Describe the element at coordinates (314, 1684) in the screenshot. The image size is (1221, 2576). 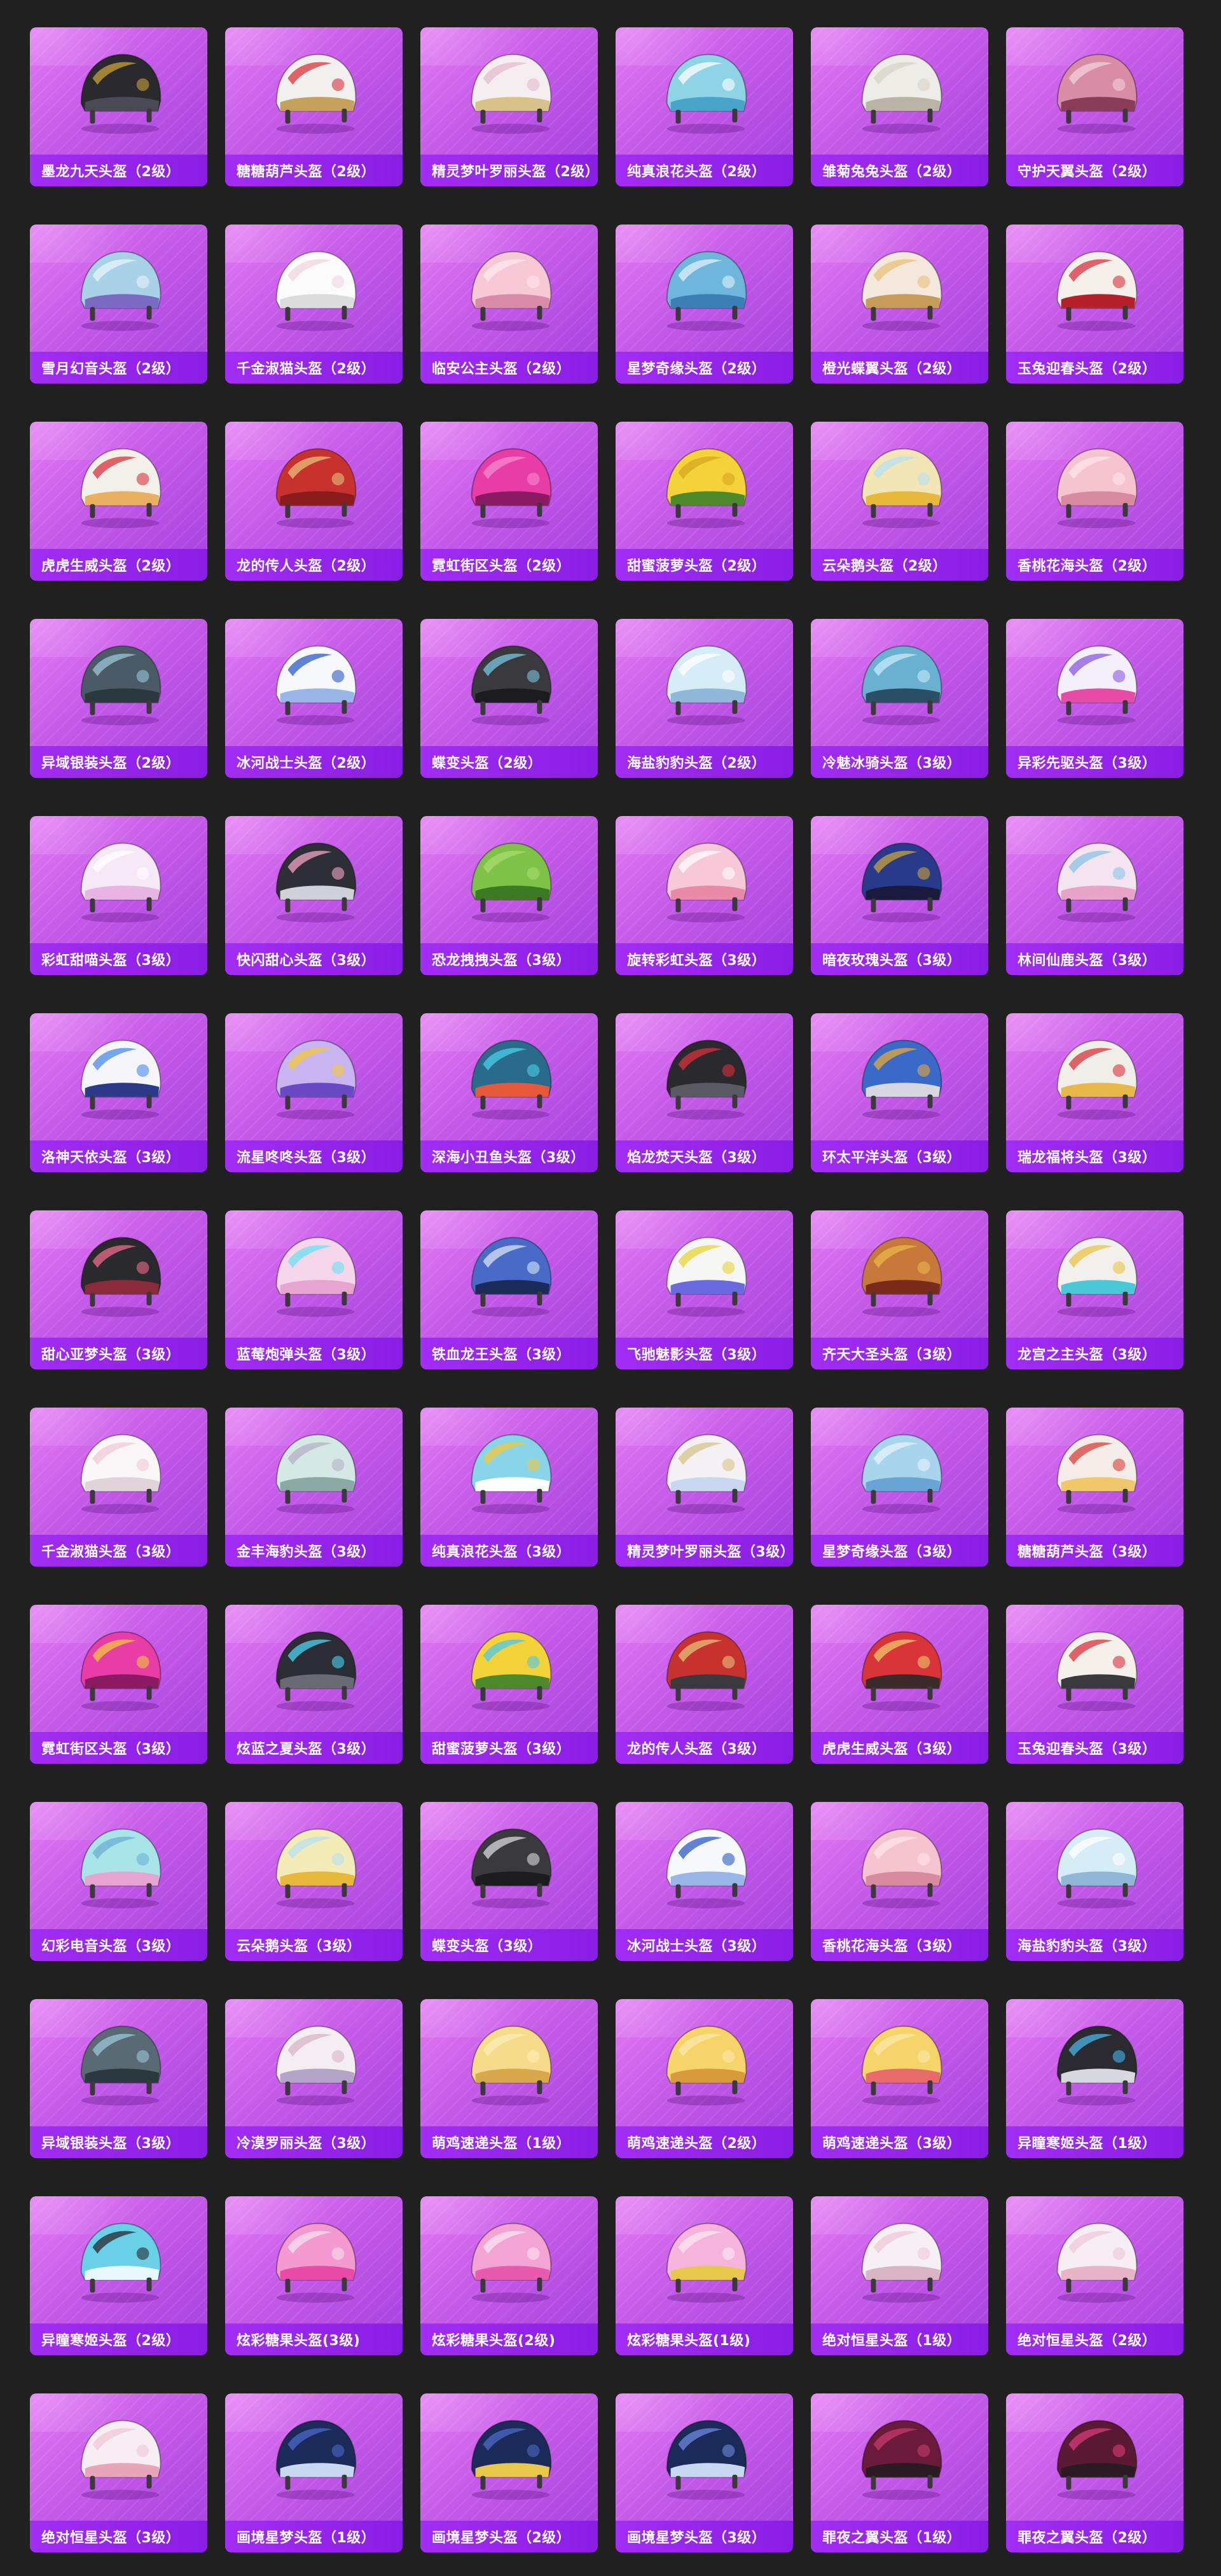
I see `helmet-card: 炫蓝之夏头盔（3级）` at that location.